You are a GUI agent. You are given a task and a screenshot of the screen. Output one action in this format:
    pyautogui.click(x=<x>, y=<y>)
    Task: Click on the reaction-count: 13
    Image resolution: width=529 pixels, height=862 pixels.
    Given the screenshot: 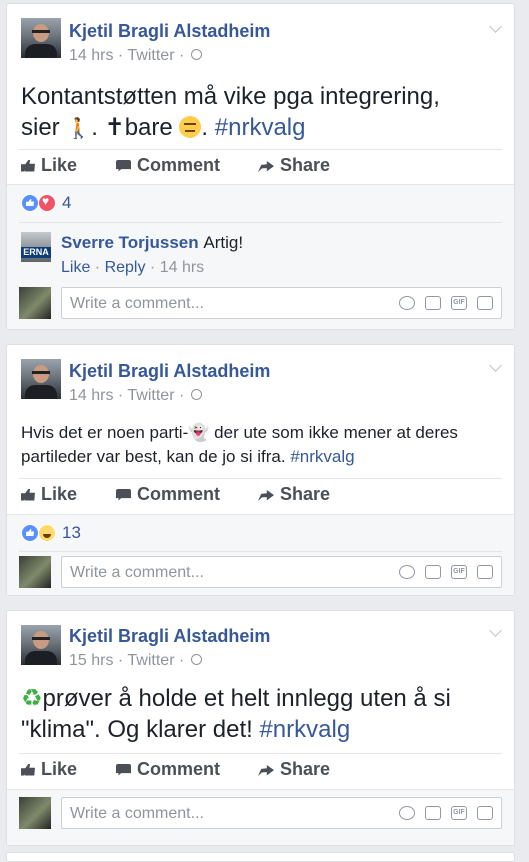 What is the action you would take?
    pyautogui.click(x=71, y=532)
    